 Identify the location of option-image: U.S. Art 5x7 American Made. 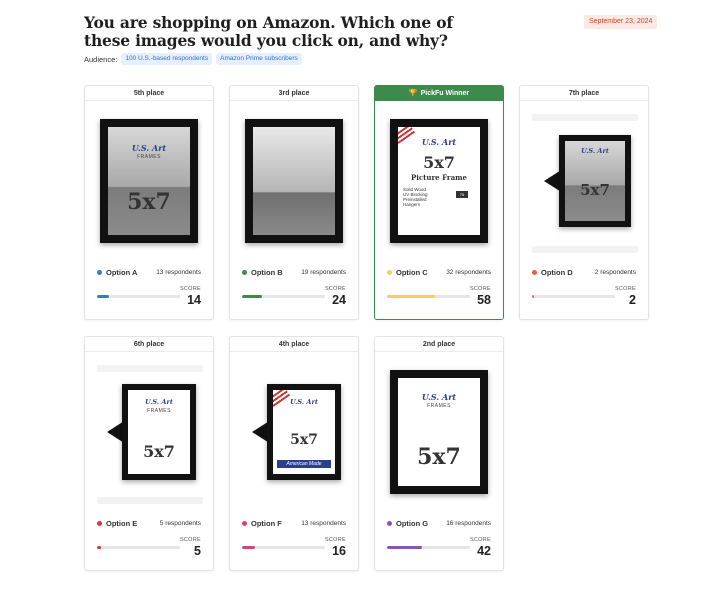
(294, 432).